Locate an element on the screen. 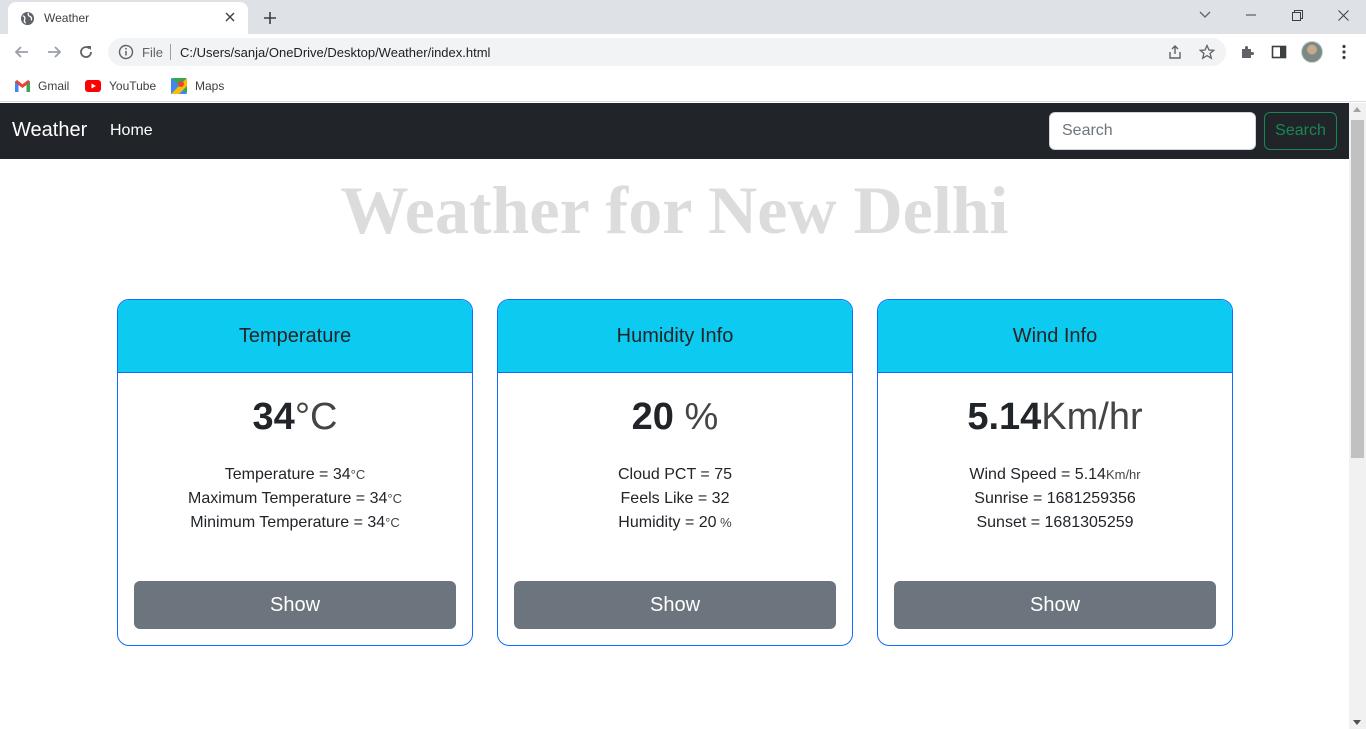 This screenshot has height=729, width=1366. browser-tab-strip: Weather is located at coordinates (683, 17).